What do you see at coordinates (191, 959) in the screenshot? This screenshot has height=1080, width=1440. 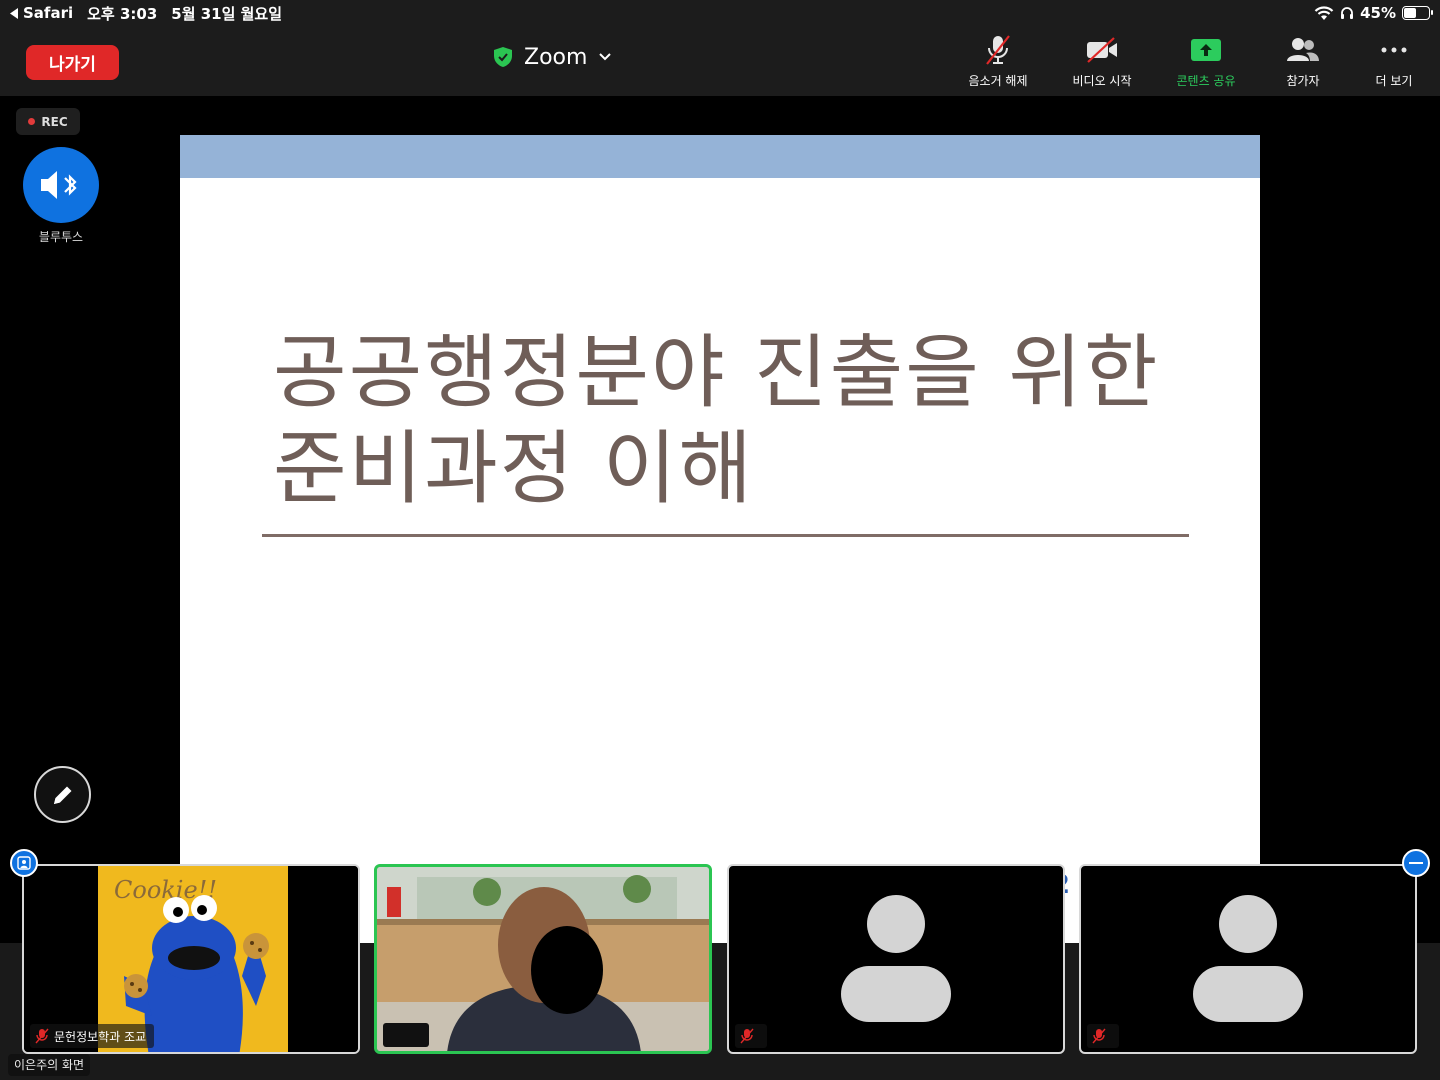 I see `participant-tile: Cookie!! 문헌정보학과 조교` at bounding box center [191, 959].